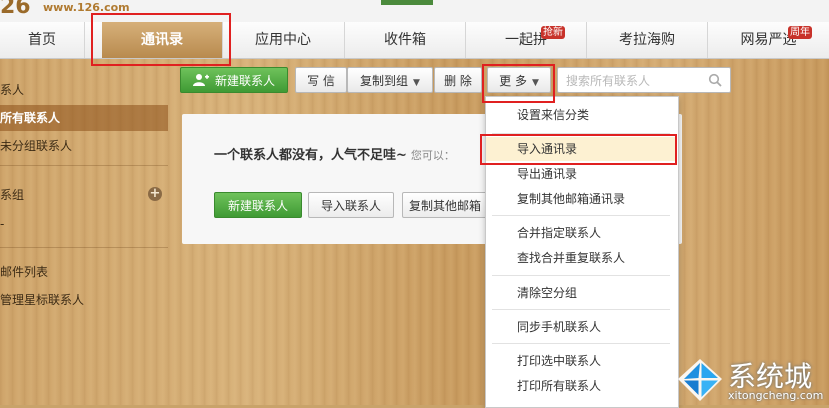 This screenshot has height=408, width=829. I want to click on menu-item-import-contacts: 导入通讯录, so click(581, 149).